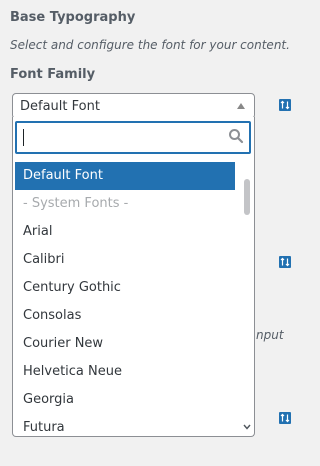 The image size is (320, 466). What do you see at coordinates (133, 106) in the screenshot?
I see `font-family-select: Default Font` at bounding box center [133, 106].